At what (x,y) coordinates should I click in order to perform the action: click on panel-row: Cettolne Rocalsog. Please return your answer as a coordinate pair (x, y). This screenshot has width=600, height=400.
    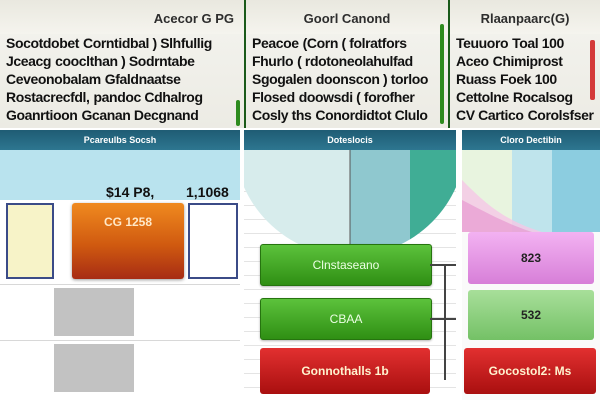
    Looking at the image, I should click on (525, 97).